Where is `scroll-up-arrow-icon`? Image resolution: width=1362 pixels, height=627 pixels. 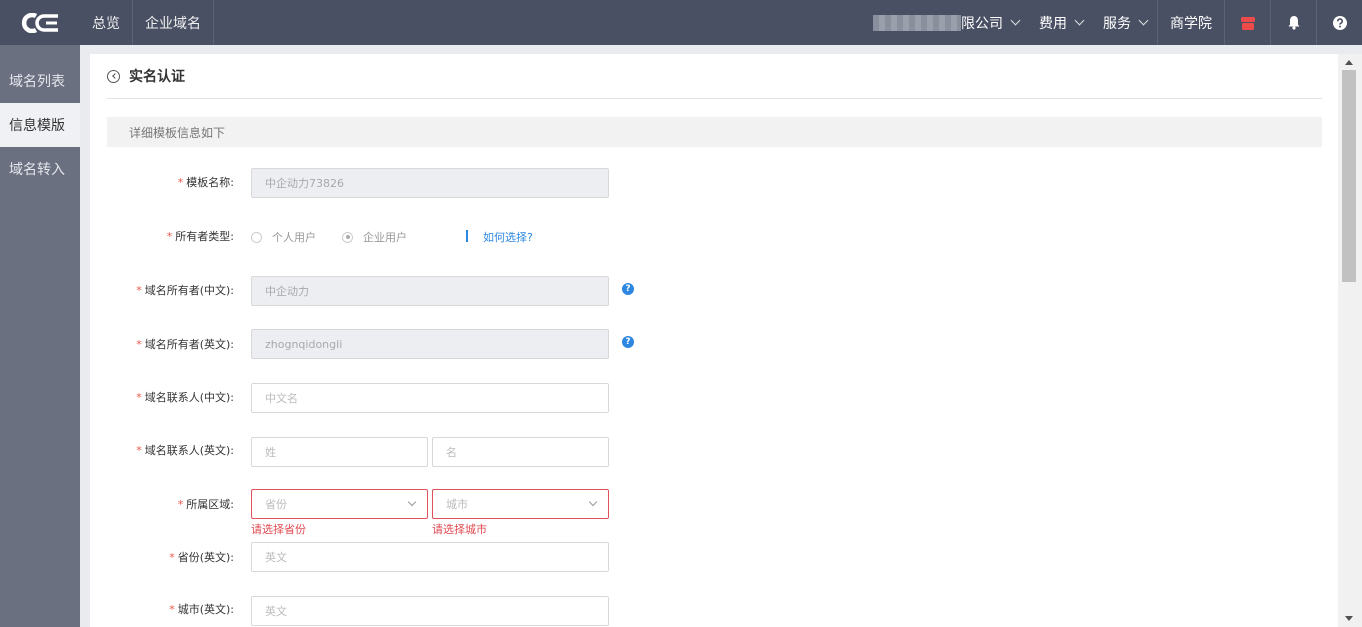 scroll-up-arrow-icon is located at coordinates (1349, 62).